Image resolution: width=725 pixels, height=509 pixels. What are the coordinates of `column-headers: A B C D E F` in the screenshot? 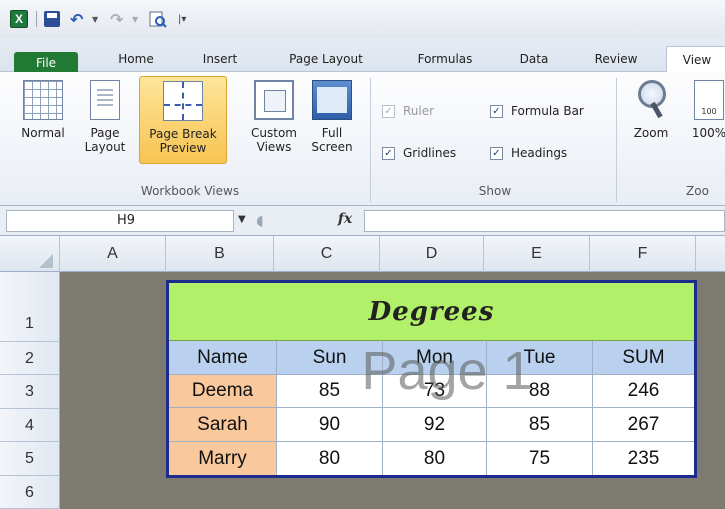 It's located at (362, 254).